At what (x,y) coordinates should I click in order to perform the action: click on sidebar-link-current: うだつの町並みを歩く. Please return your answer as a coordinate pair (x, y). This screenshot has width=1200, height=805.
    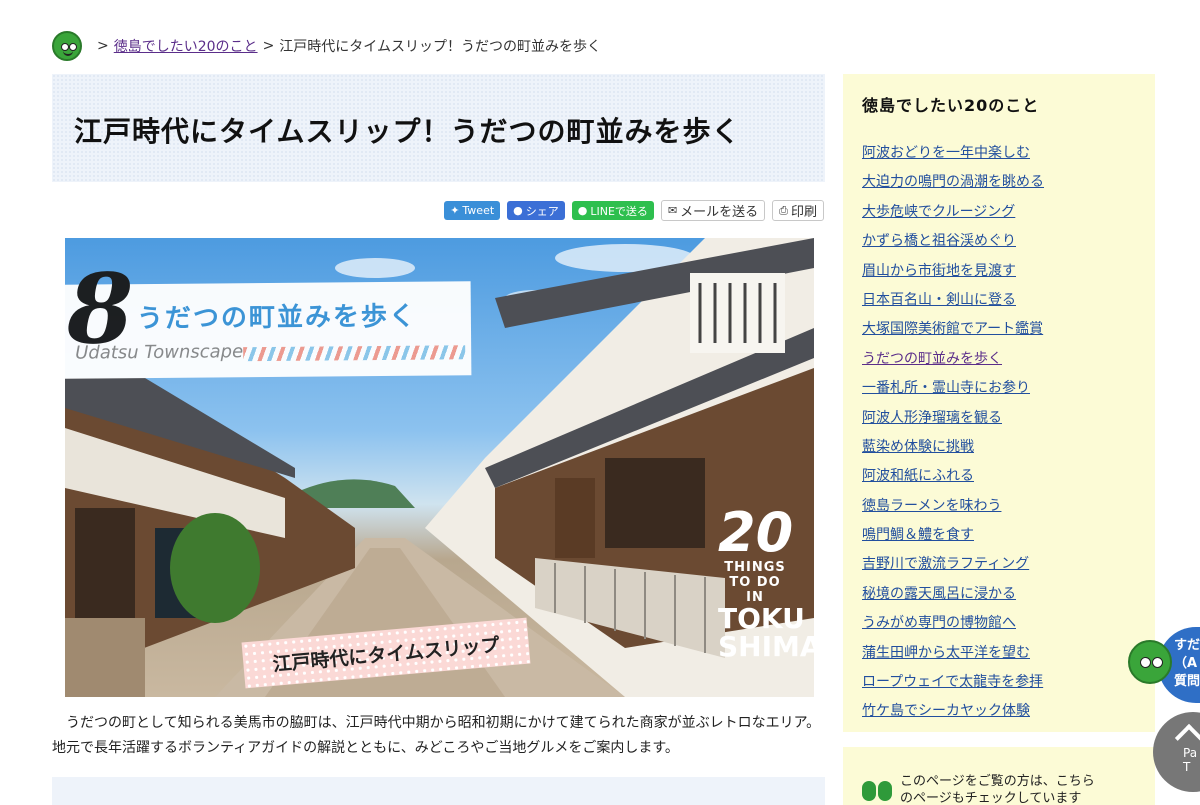
    Looking at the image, I should click on (932, 359).